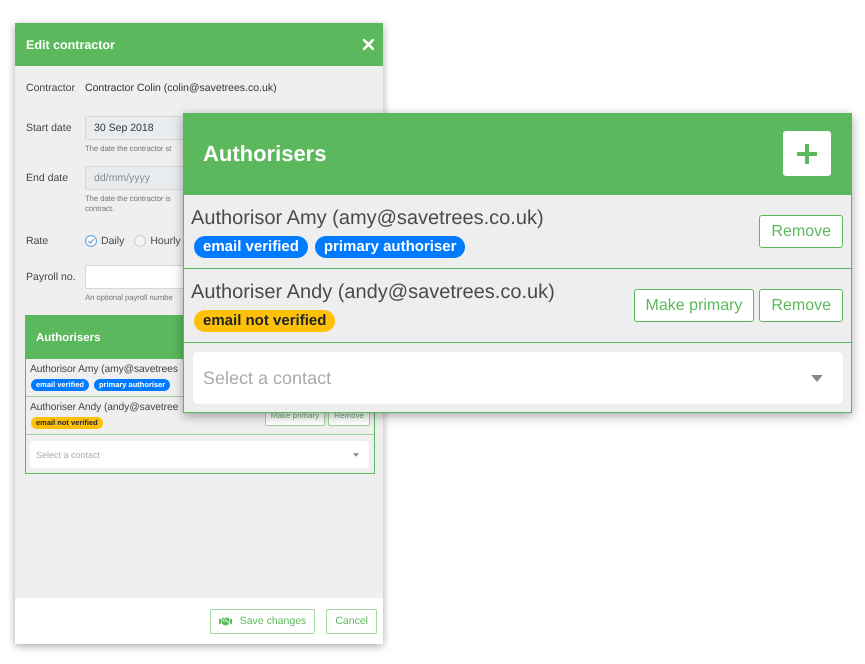 This screenshot has width=865, height=664. Describe the element at coordinates (48, 178) in the screenshot. I see `field-label: End date` at that location.